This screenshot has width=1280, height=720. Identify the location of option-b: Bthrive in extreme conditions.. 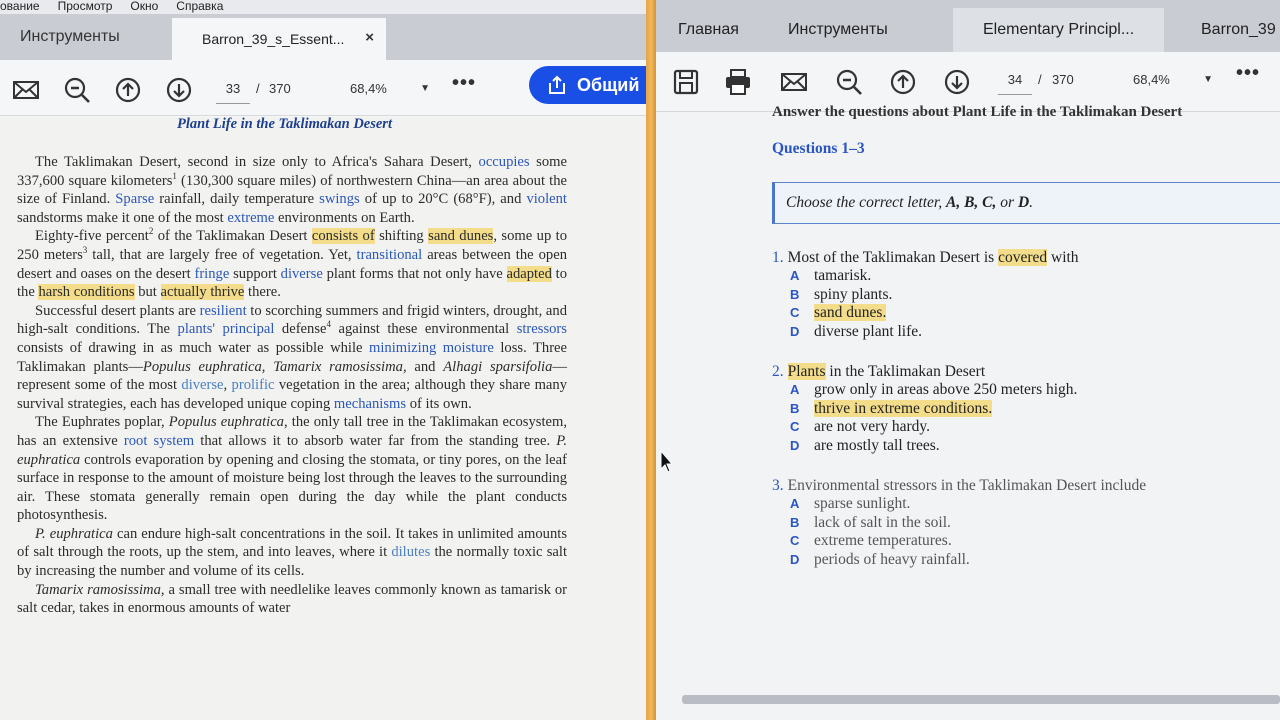
(933, 409).